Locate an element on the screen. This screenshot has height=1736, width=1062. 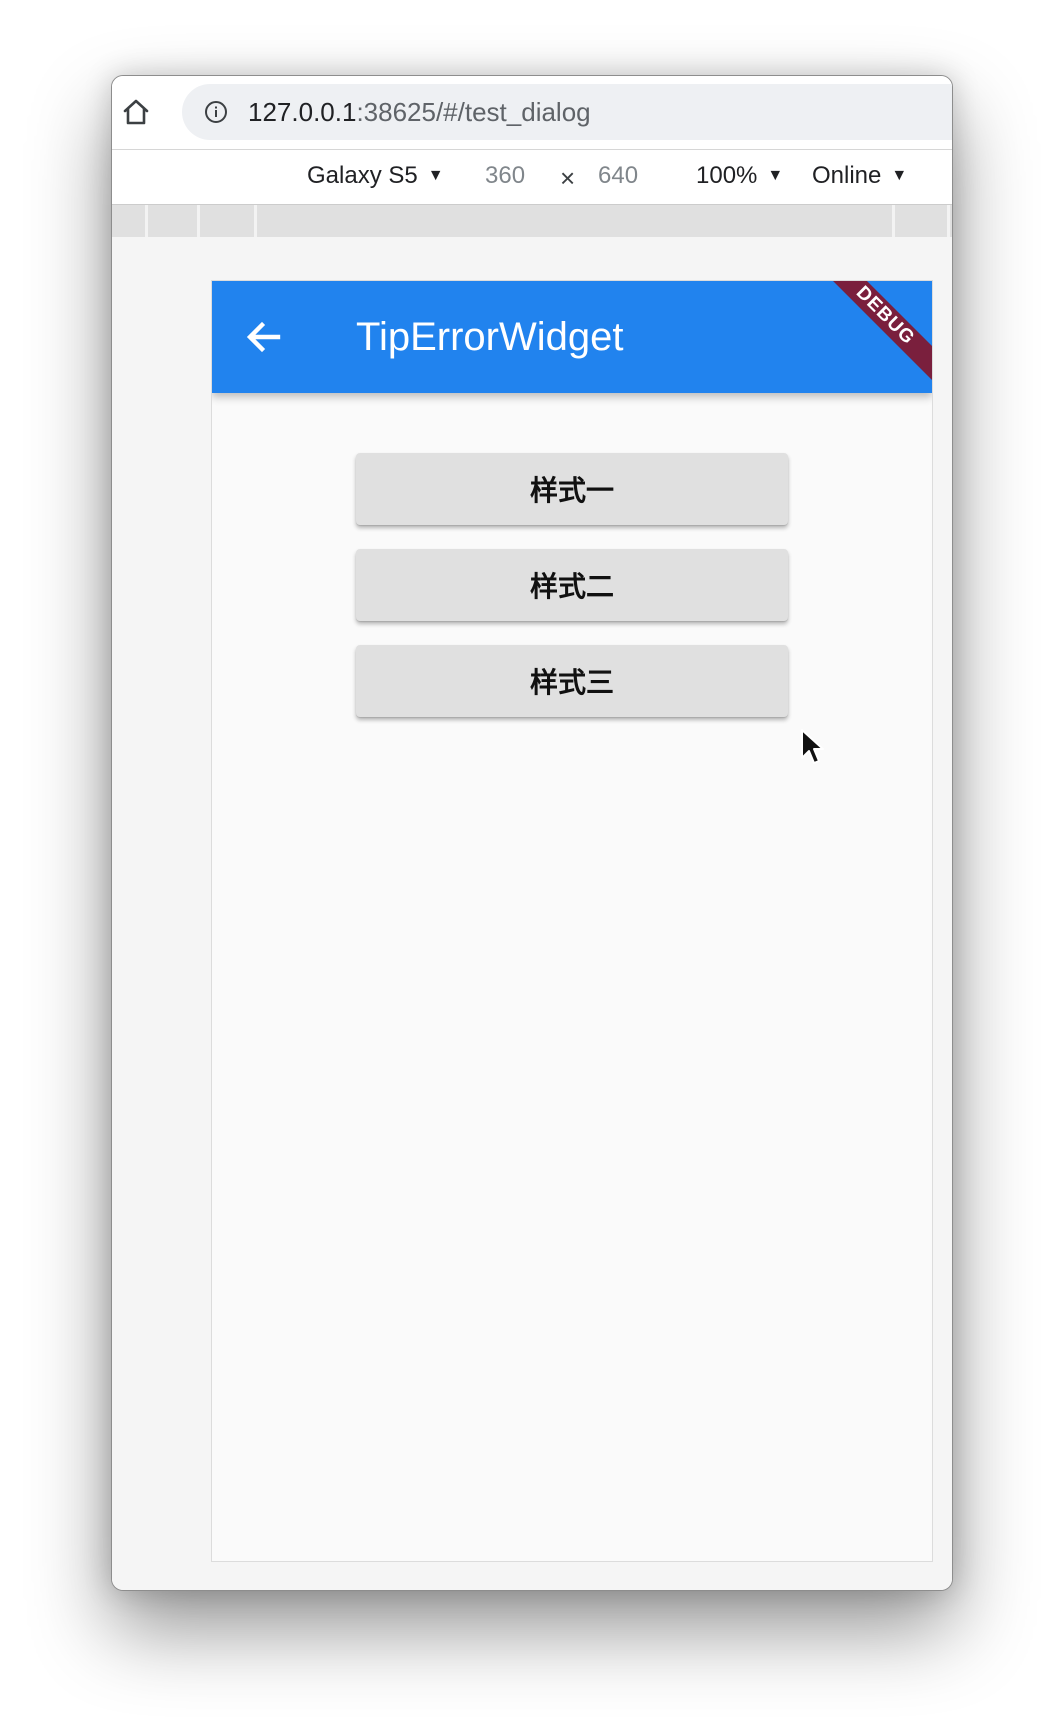
app-bar: TipErrorWidget DEBUG is located at coordinates (572, 337).